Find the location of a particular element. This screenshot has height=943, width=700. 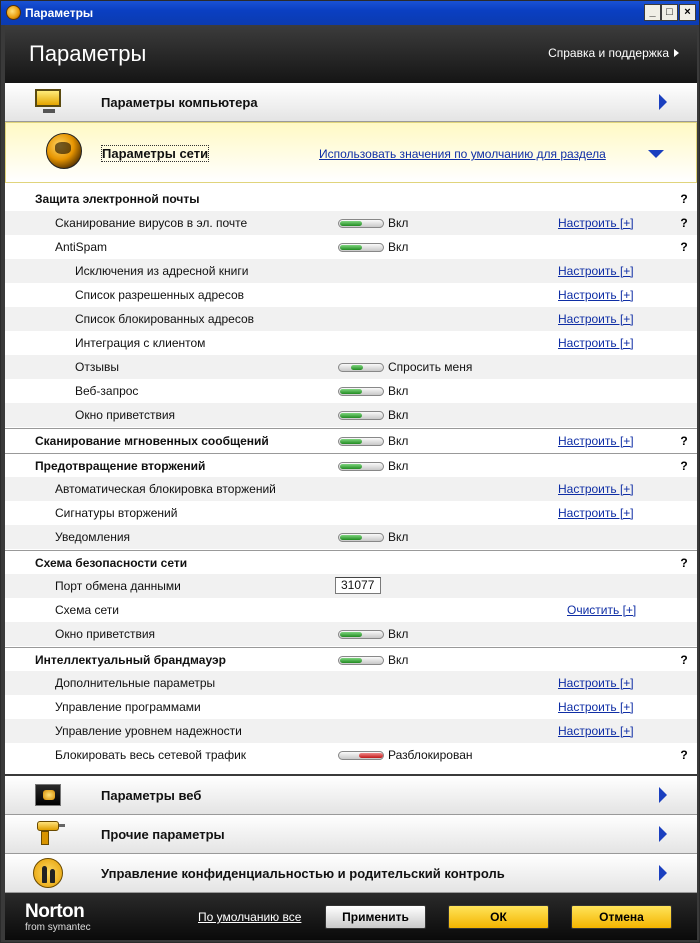

row-client-integration: Интеграция с клиентом Настроить [+] is located at coordinates (354, 343).